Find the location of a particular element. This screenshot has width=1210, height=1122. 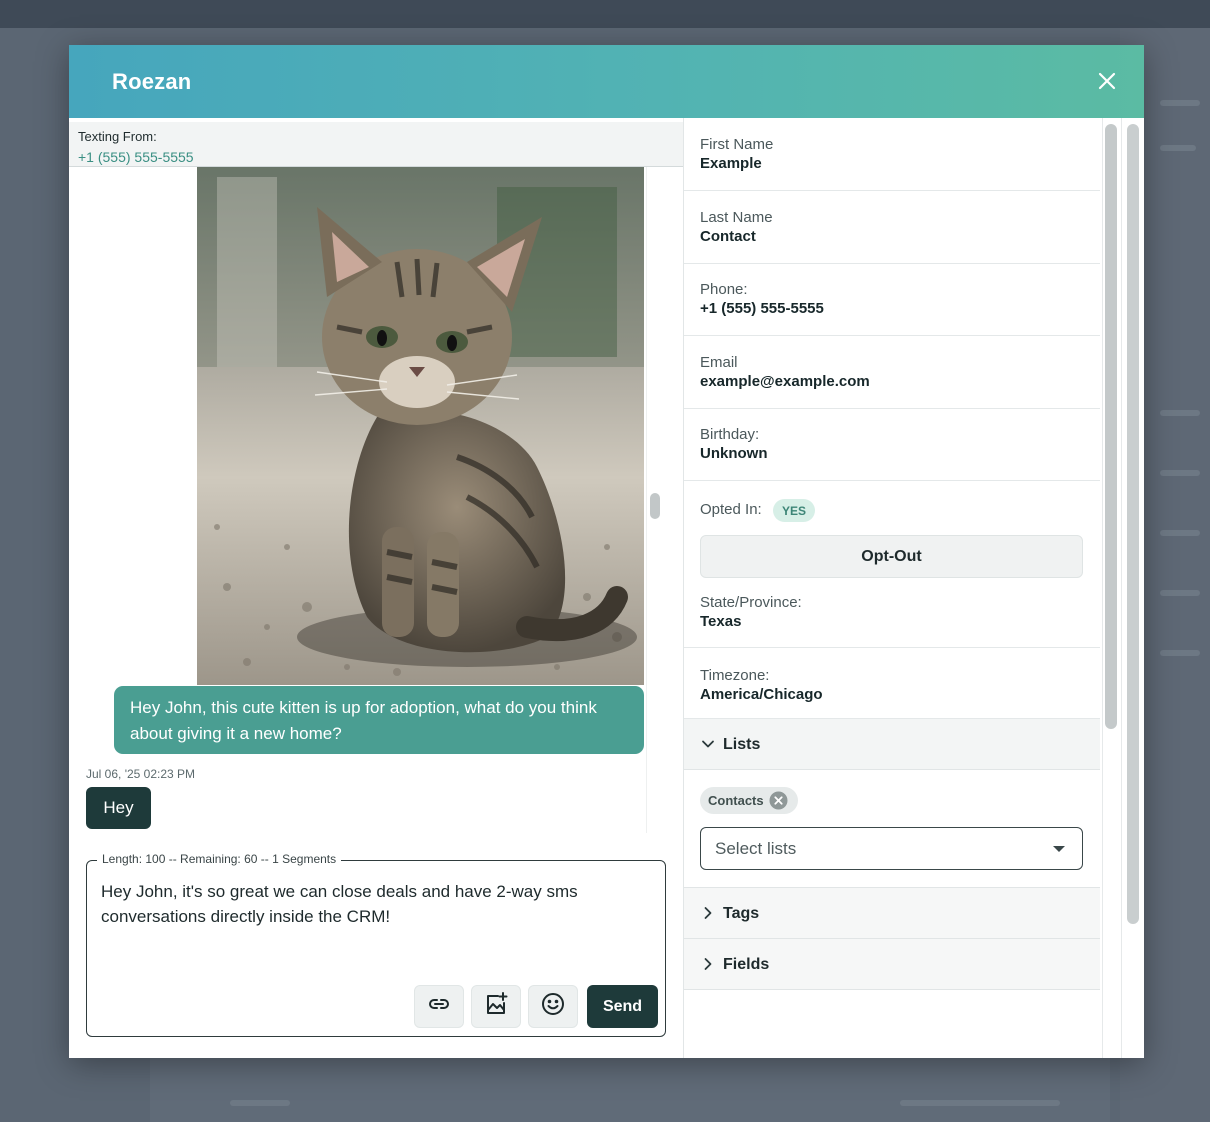

add-image-icon is located at coordinates (496, 1006).